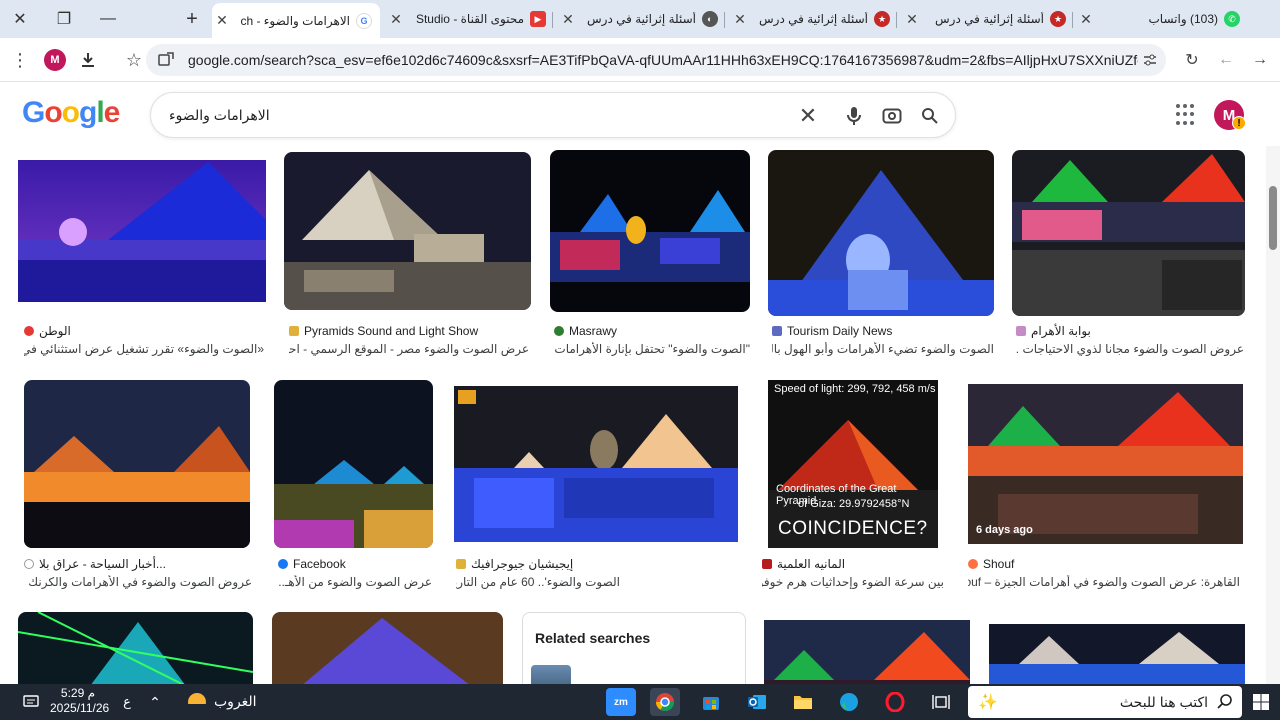 The width and height of the screenshot is (1280, 720). Describe the element at coordinates (88, 112) in the screenshot. I see `logo-letter: g` at that location.